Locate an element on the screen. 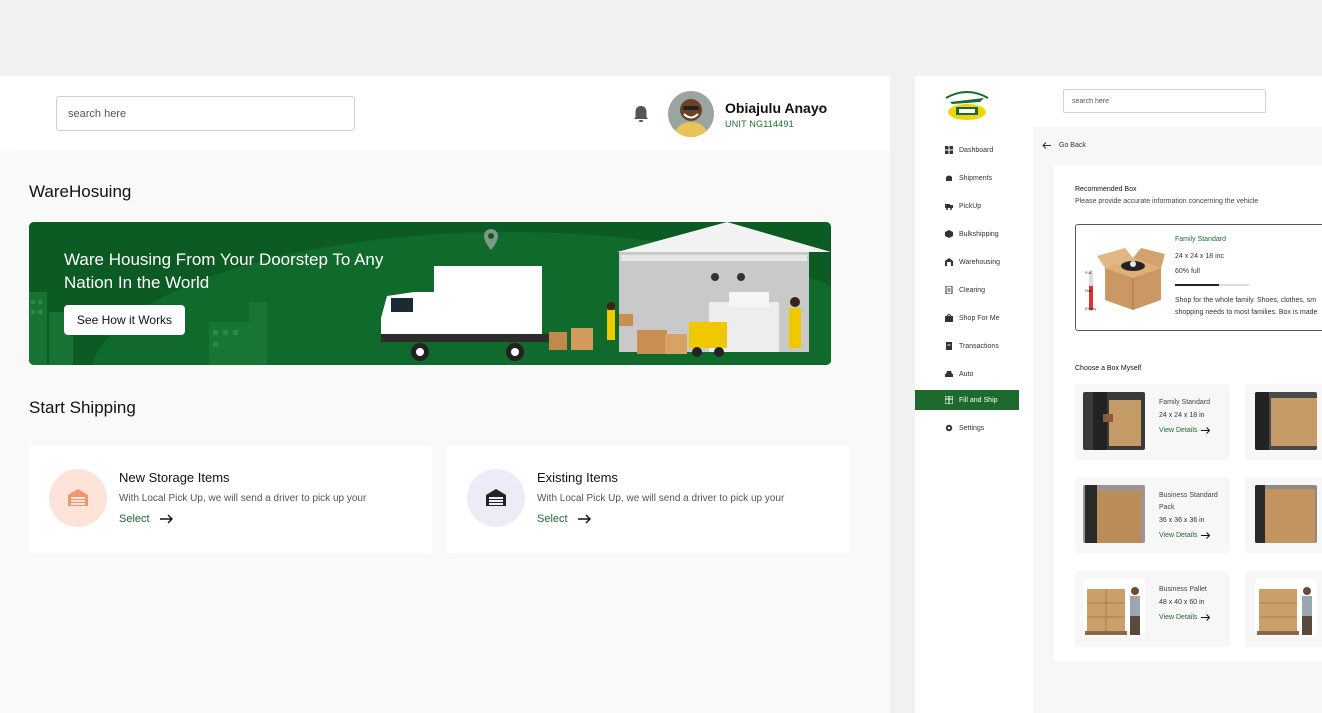 The height and width of the screenshot is (713, 1322). shopping-bag-icon is located at coordinates (949, 318).